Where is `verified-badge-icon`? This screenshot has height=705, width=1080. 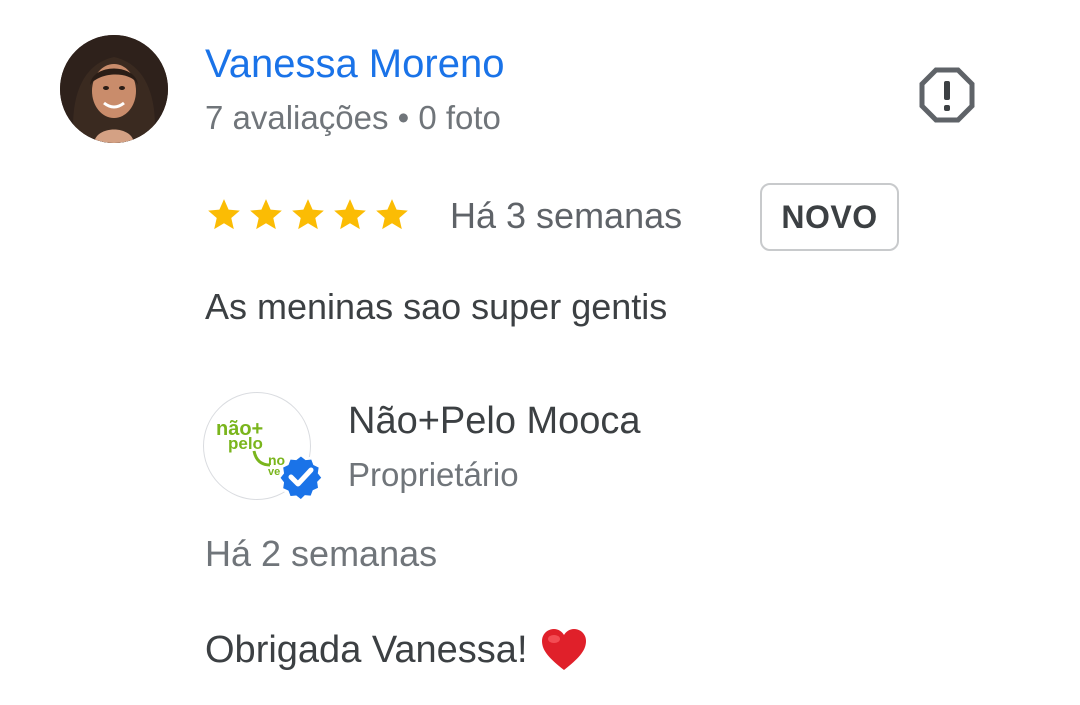
verified-badge-icon is located at coordinates (301, 478).